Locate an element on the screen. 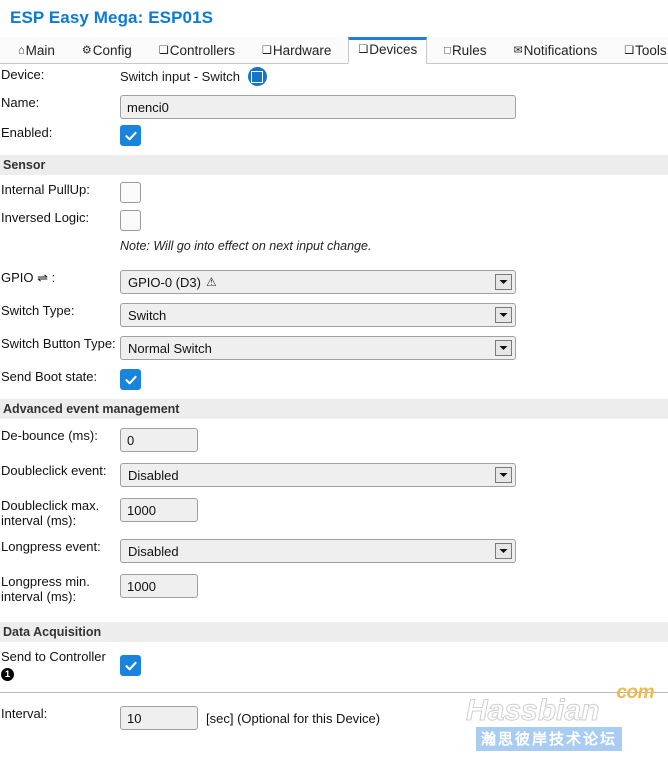 Image resolution: width=668 pixels, height=758 pixels. doubleclick-event-selected-value: Disabled is located at coordinates (153, 475).